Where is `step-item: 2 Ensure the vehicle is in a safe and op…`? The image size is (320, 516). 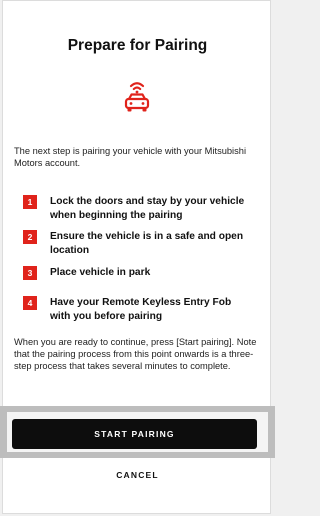 step-item: 2 Ensure the vehicle is in a safe and op… is located at coordinates (138, 243).